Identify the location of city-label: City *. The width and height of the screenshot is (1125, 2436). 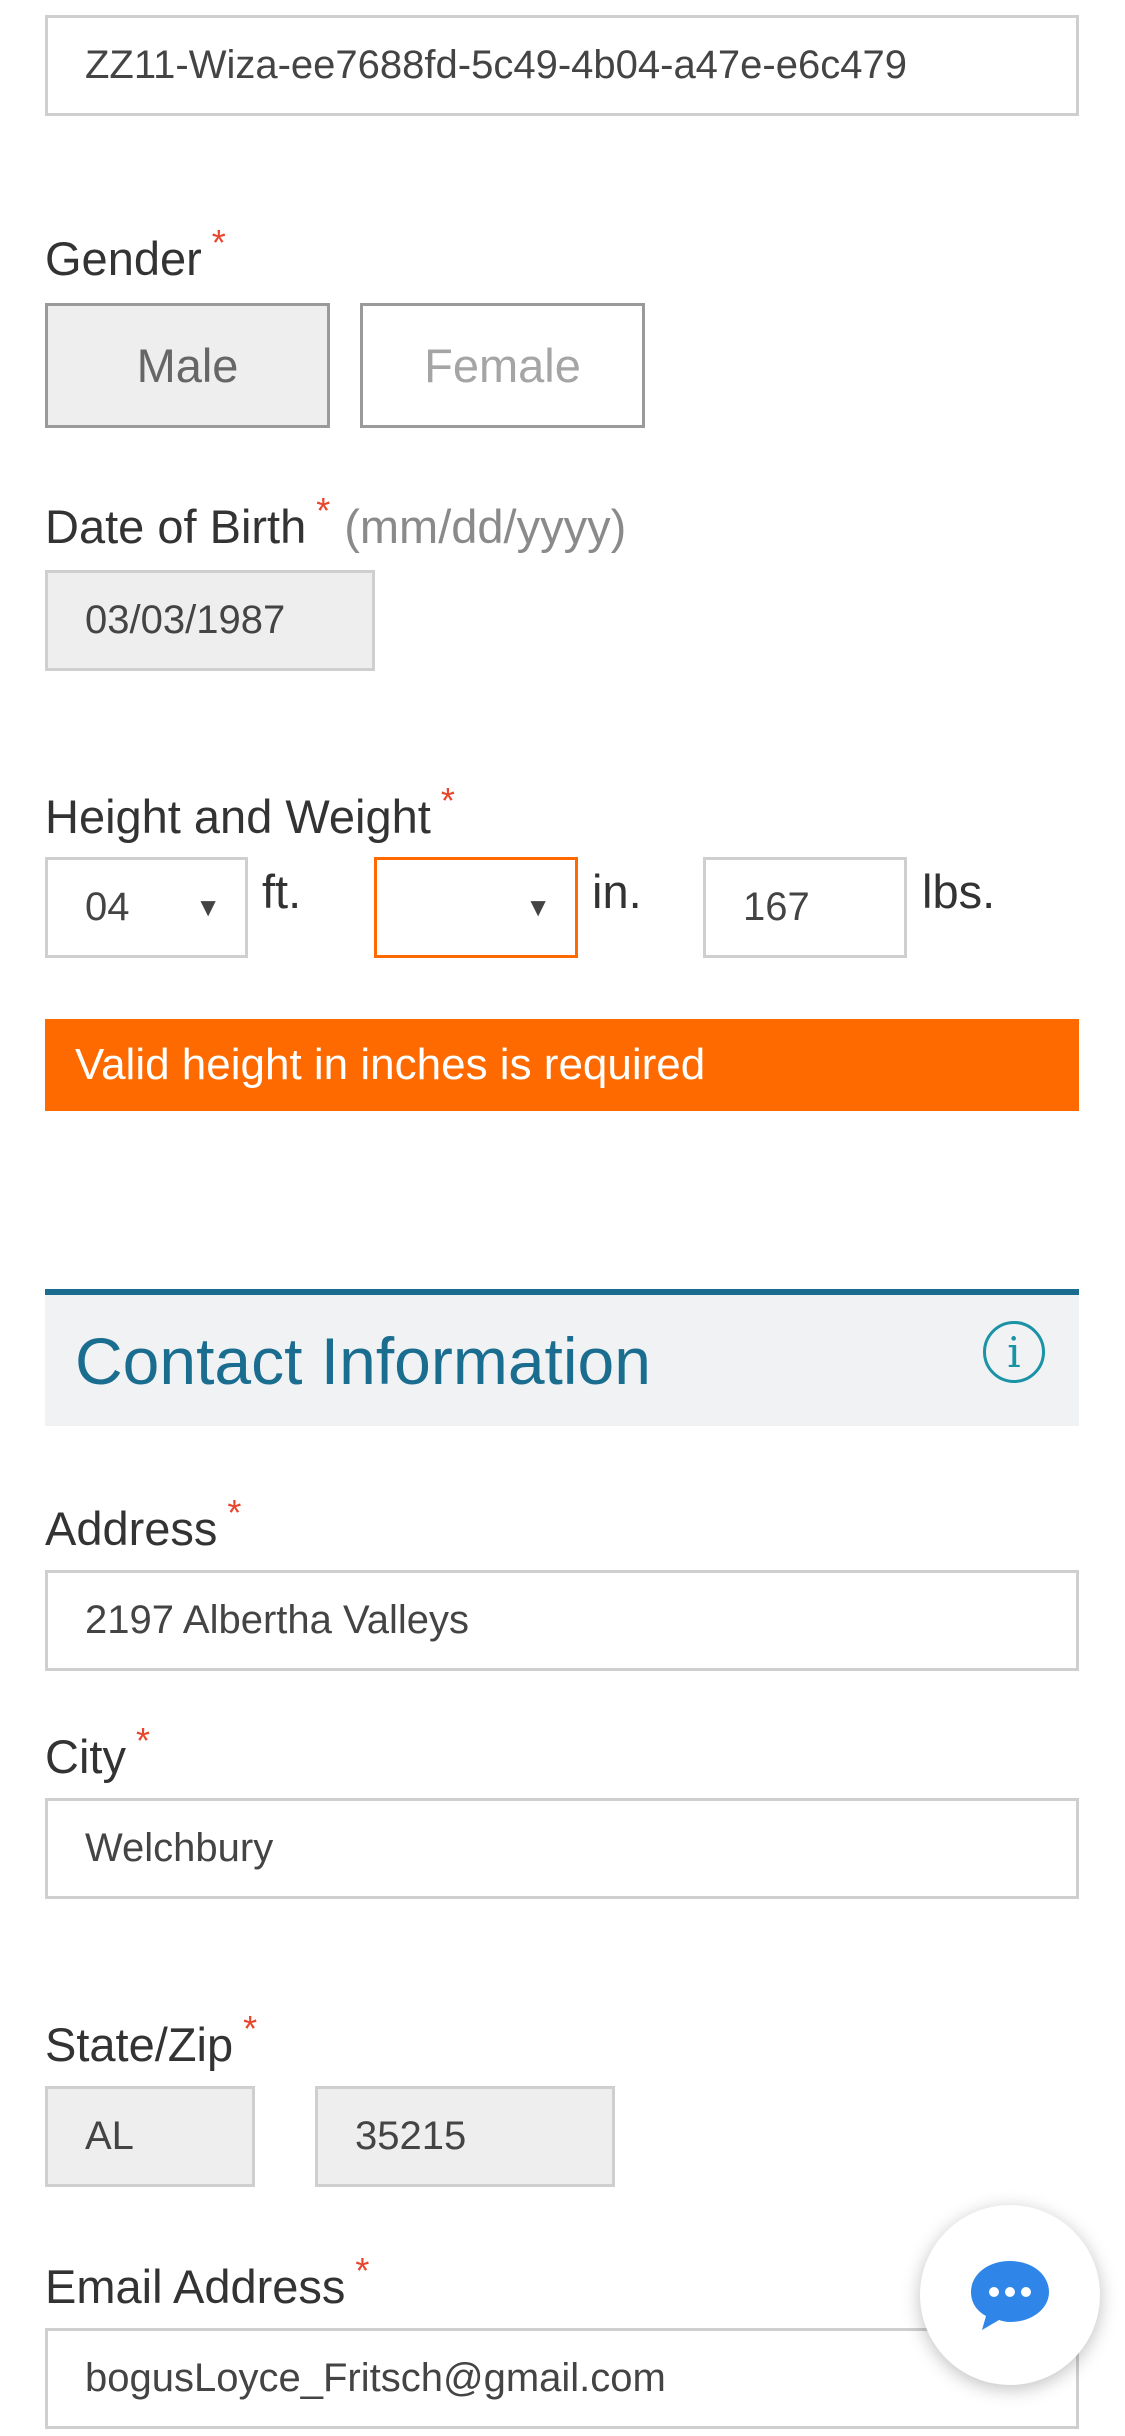
(97, 1751).